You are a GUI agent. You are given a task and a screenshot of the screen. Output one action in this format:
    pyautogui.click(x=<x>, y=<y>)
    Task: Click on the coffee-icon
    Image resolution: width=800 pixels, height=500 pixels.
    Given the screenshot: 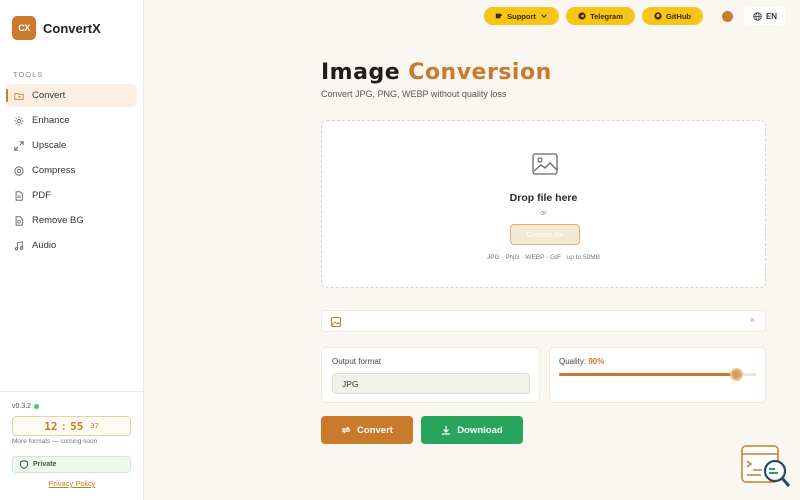 What is the action you would take?
    pyautogui.click(x=498, y=16)
    